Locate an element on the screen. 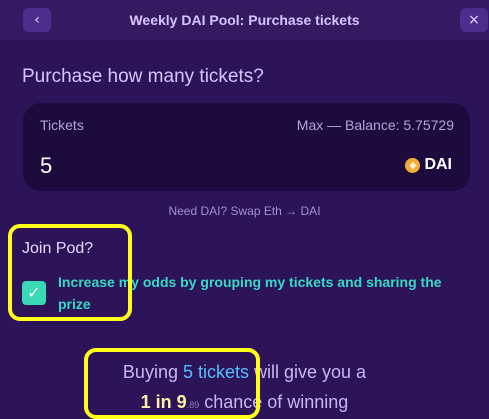 This screenshot has width=489, height=419. tickets-input is located at coordinates (190, 166).